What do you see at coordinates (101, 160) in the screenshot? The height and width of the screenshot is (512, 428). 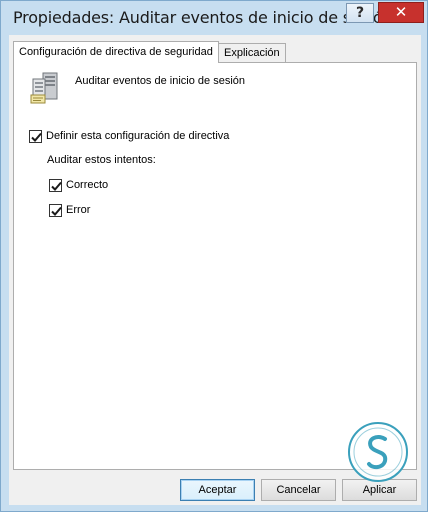 I see `audit-attempts-label: Auditar estos intentos:` at bounding box center [101, 160].